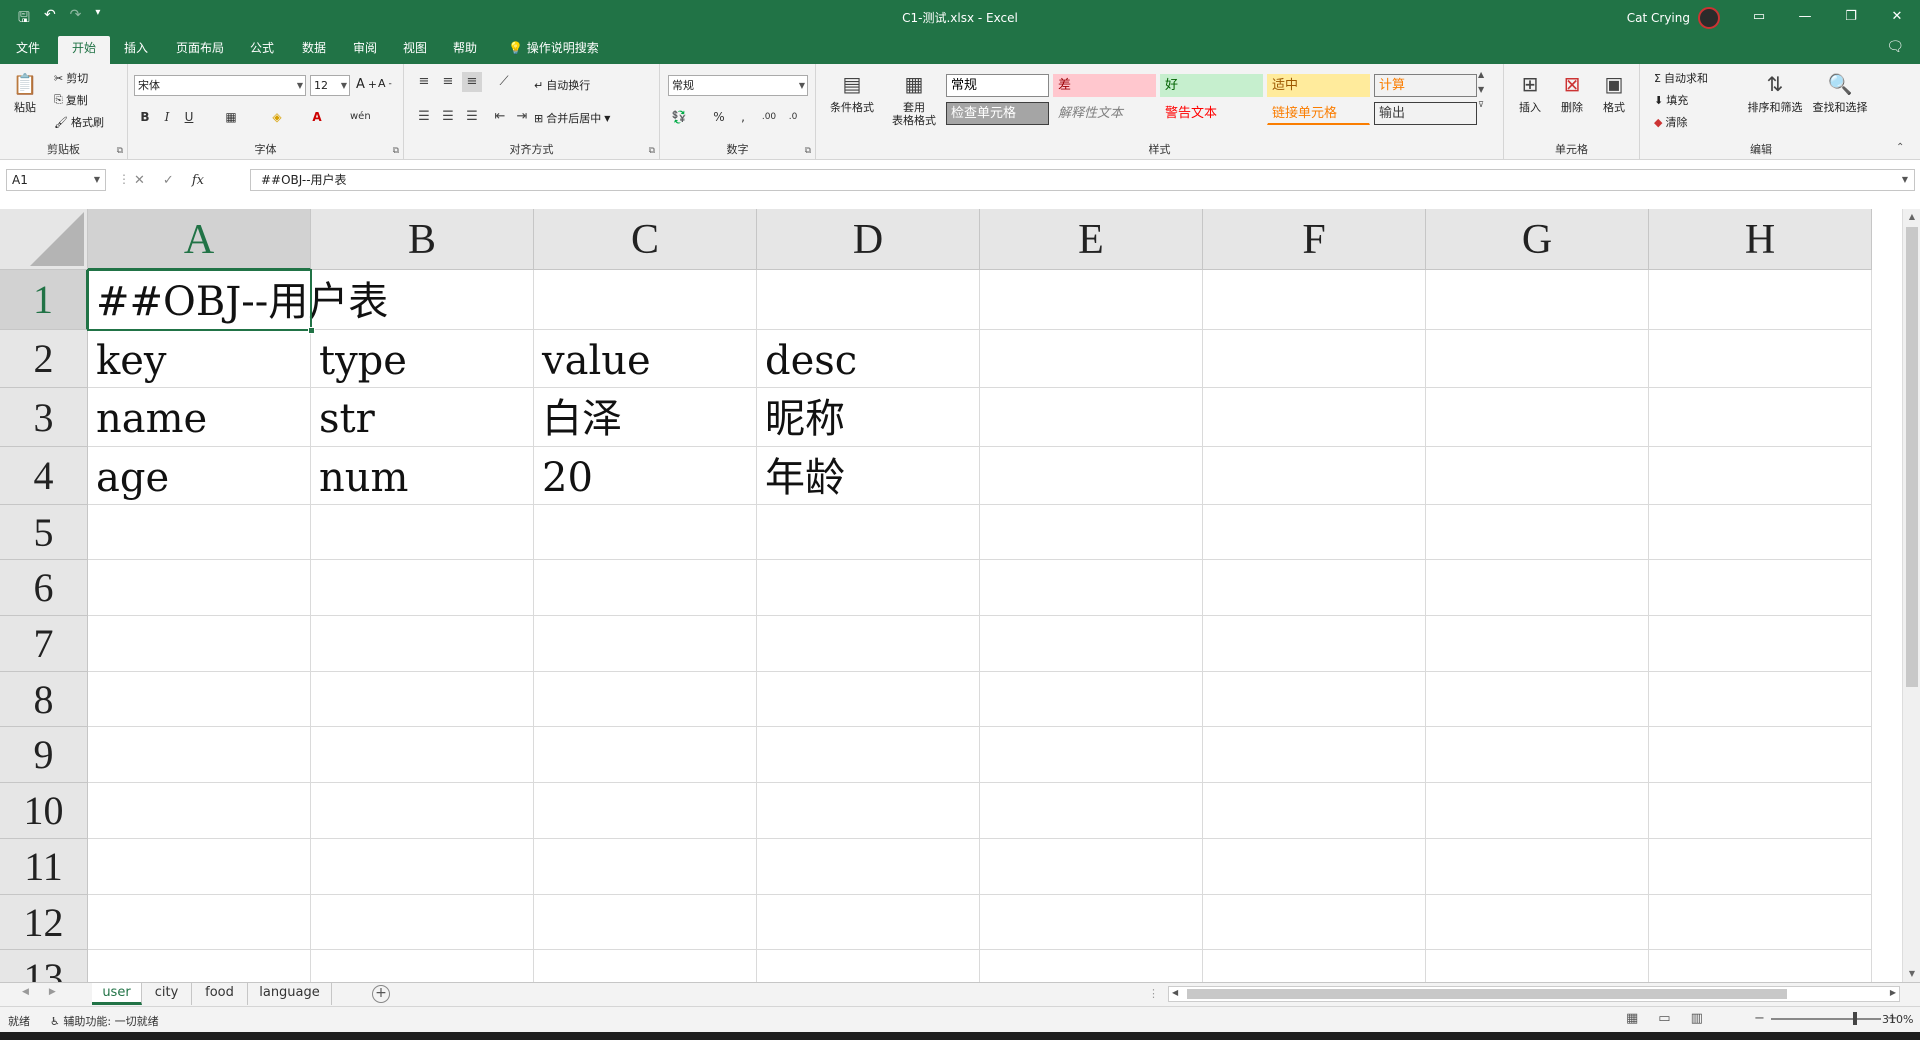 The width and height of the screenshot is (1920, 1040). What do you see at coordinates (424, 82) in the screenshot?
I see `align-top-icon: ≡` at bounding box center [424, 82].